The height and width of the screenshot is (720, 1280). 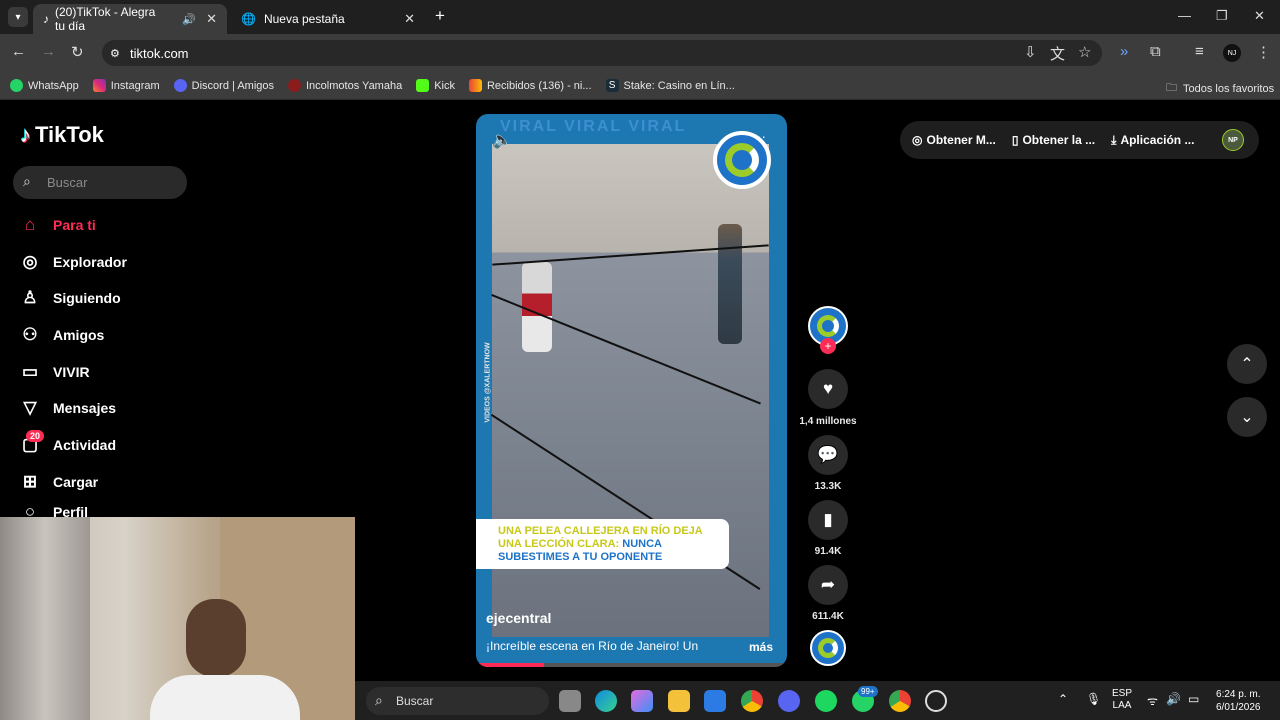 What do you see at coordinates (502, 140) in the screenshot?
I see `volume-icon: 🔈` at bounding box center [502, 140].